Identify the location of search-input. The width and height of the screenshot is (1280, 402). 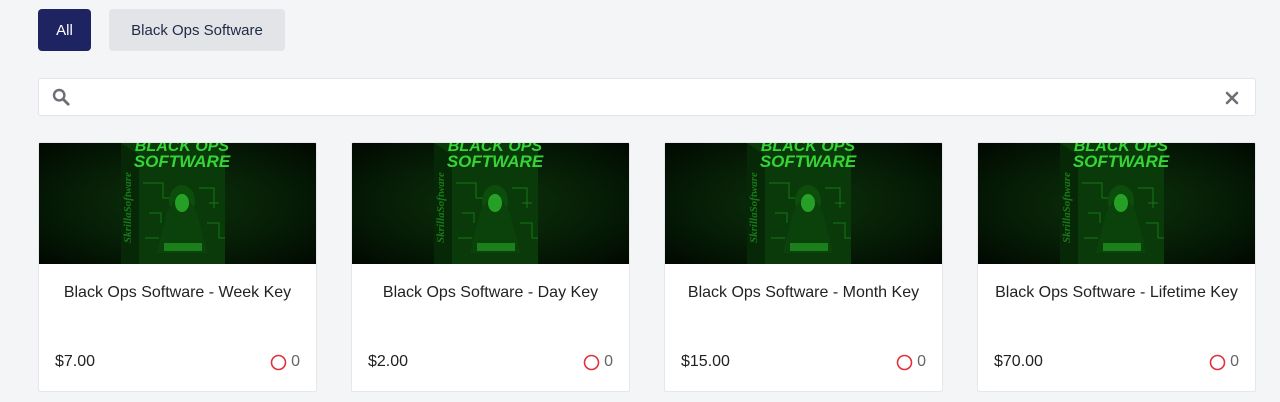
(663, 97).